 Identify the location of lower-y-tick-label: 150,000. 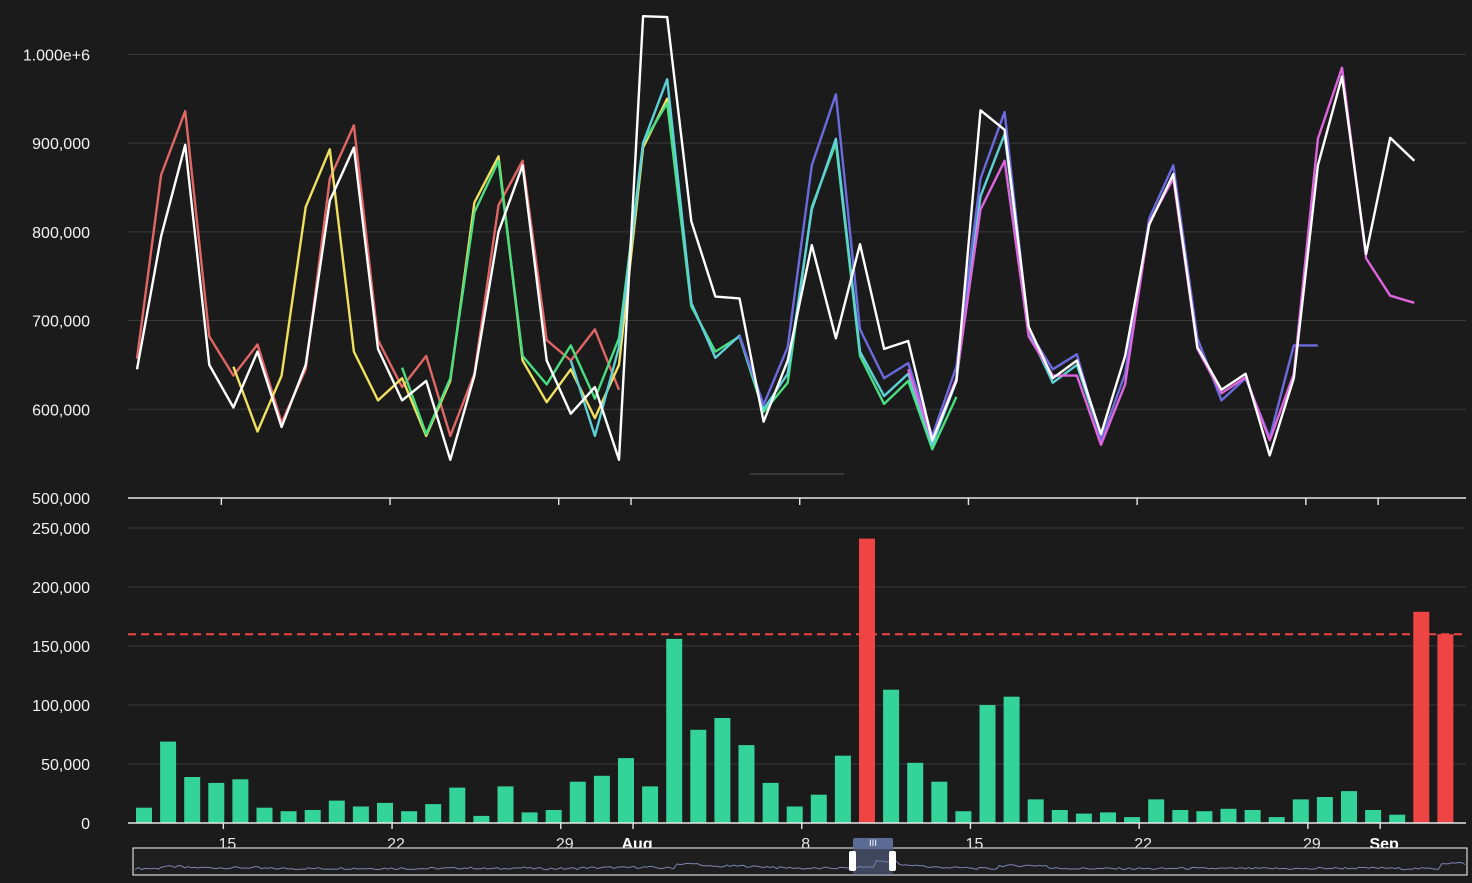
(61, 647).